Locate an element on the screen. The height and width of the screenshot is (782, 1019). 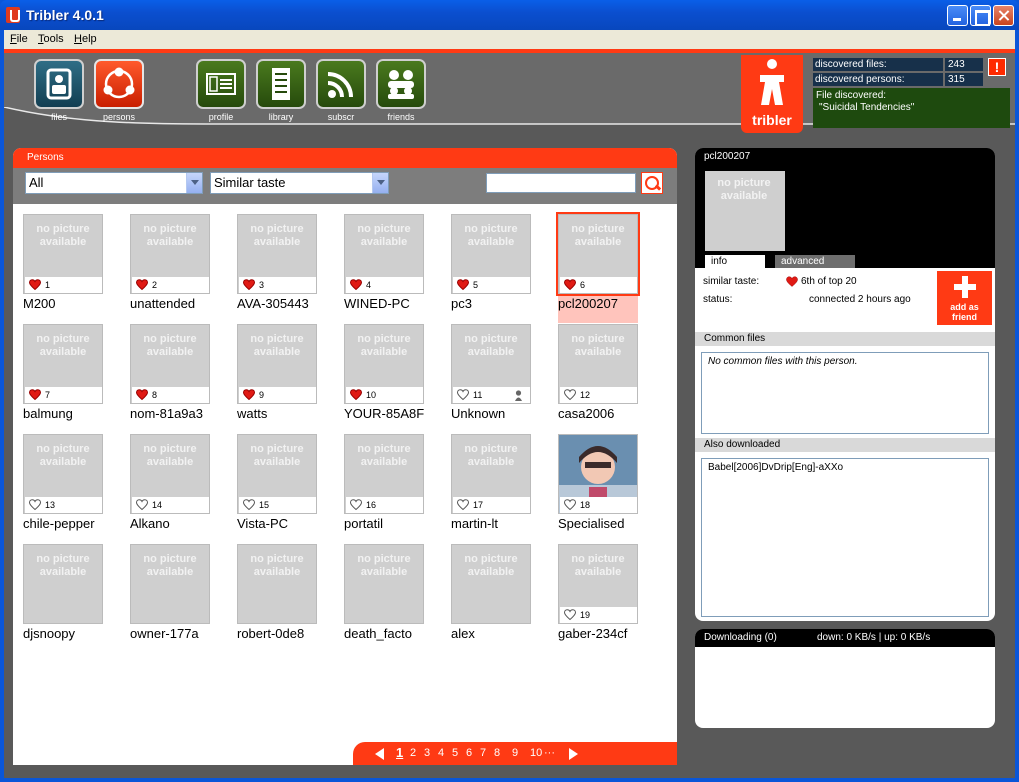
person-name: alex is located at coordinates (500, 633).